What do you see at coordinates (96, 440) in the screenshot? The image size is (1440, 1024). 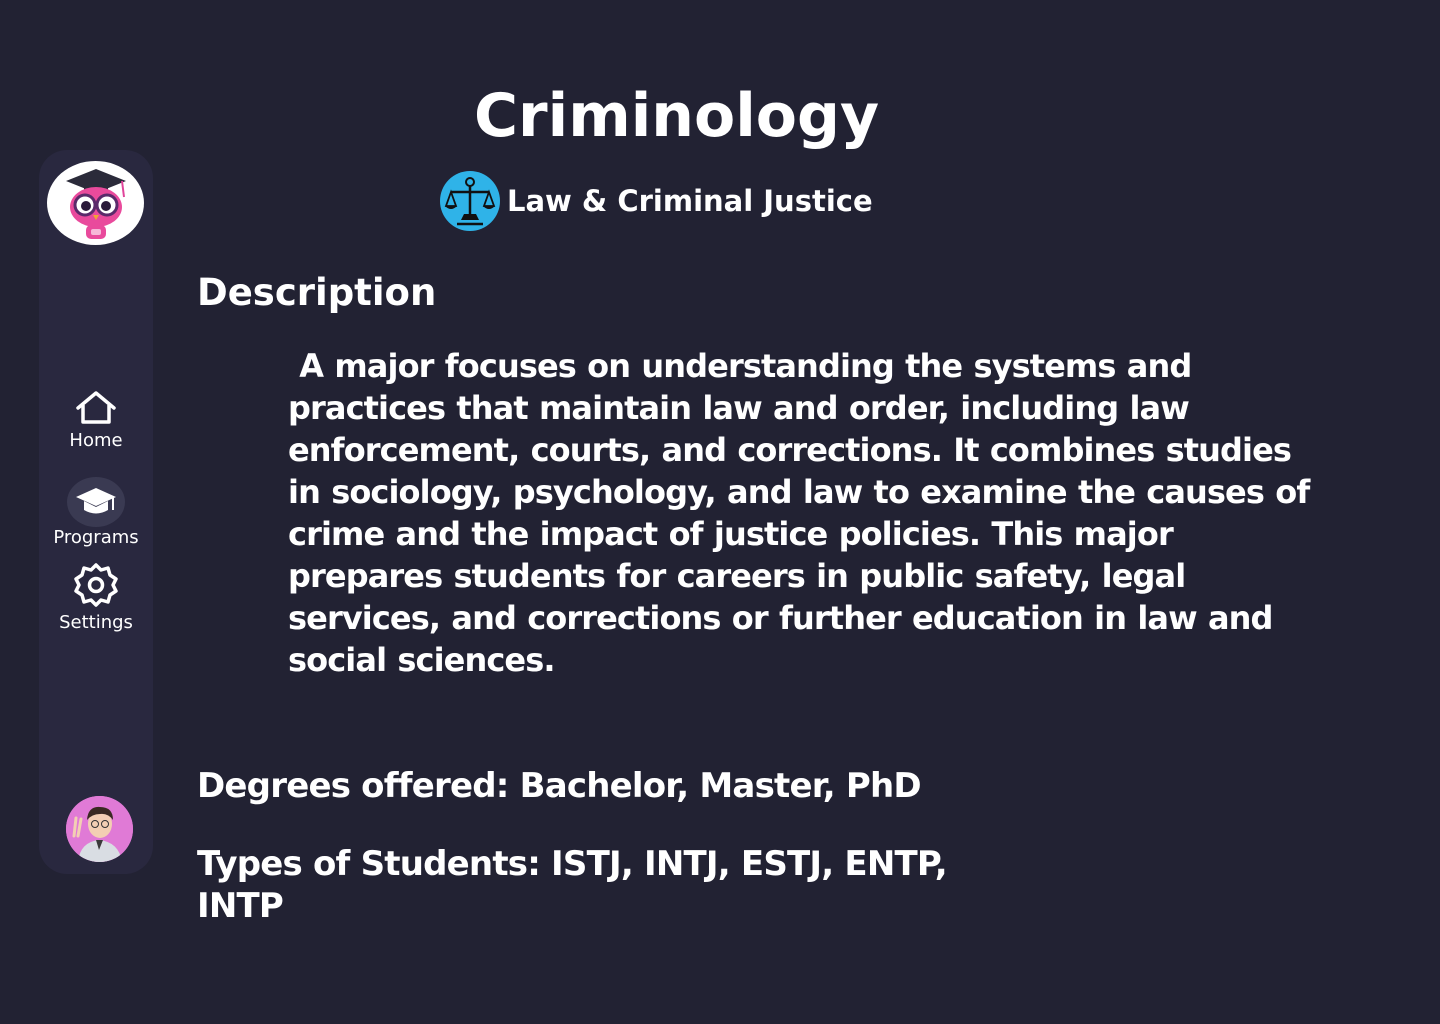 I see `sidebar-item-label: Home` at bounding box center [96, 440].